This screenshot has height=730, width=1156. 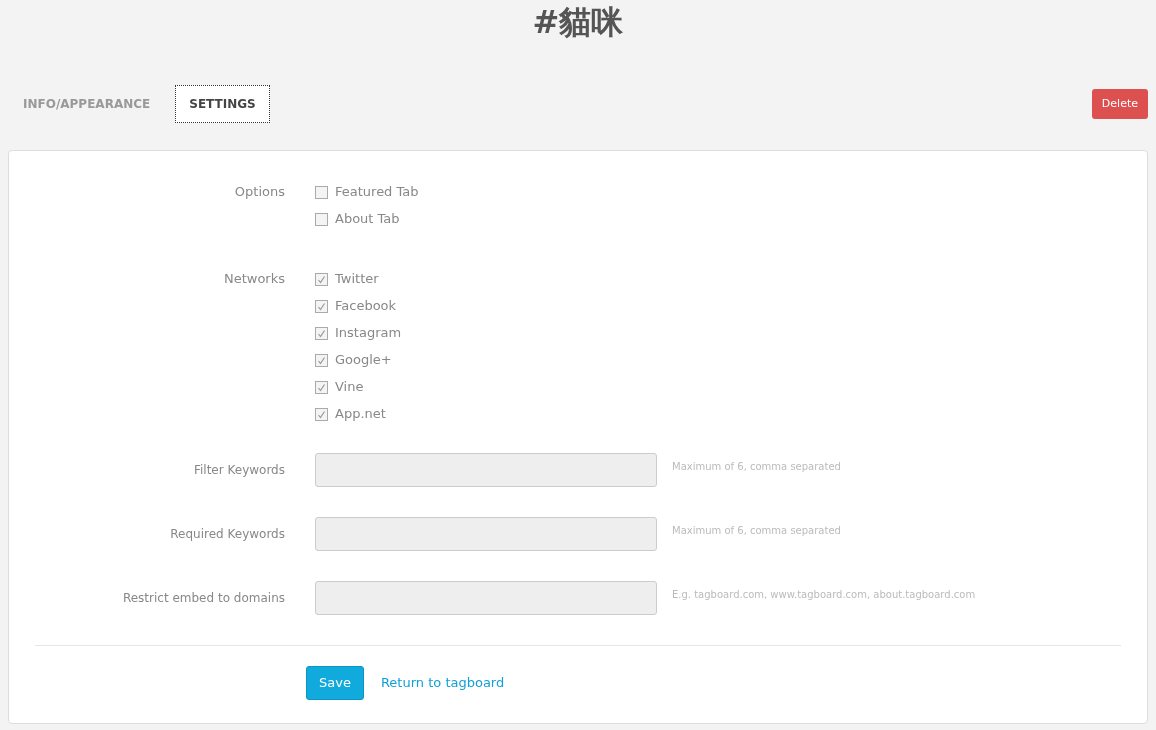 I want to click on group-label: Options, so click(x=259, y=192).